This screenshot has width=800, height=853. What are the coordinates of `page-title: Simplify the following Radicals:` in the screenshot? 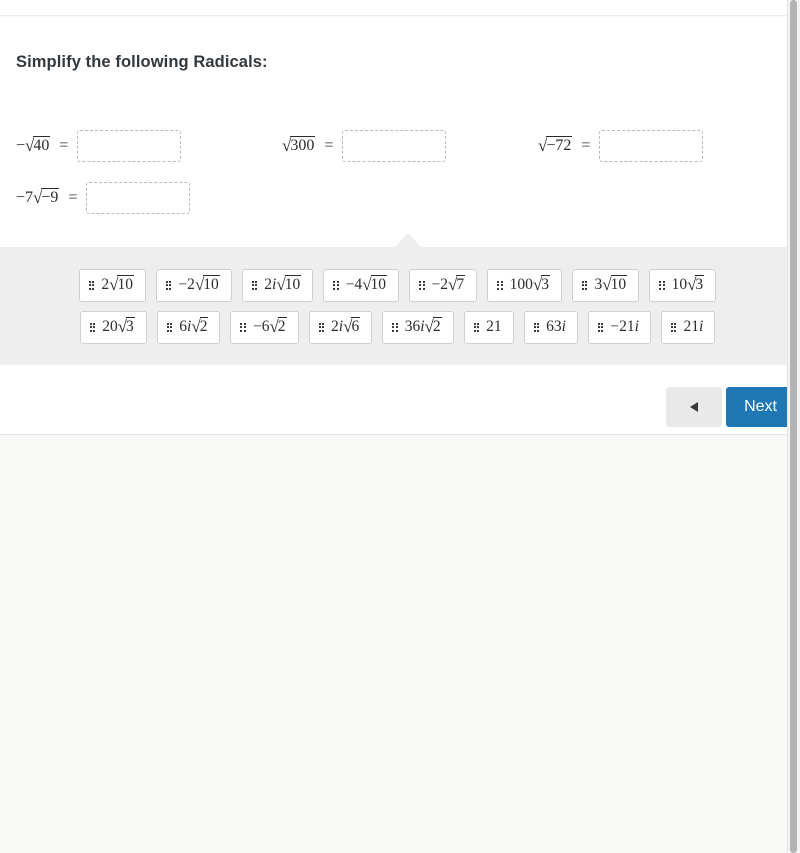 It's located at (142, 62).